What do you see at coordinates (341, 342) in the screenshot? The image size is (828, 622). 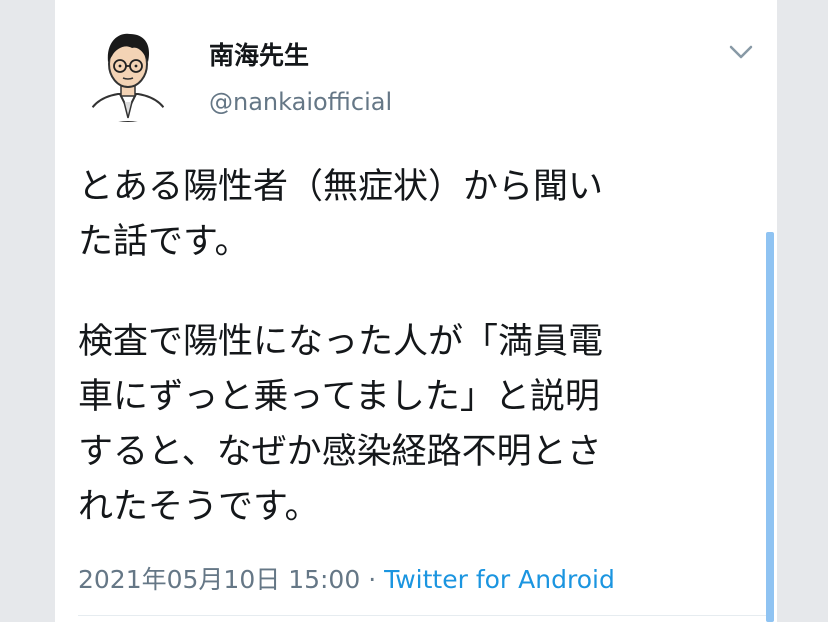 I see `tweet-line: 検査で陽性になった人が「満員電` at bounding box center [341, 342].